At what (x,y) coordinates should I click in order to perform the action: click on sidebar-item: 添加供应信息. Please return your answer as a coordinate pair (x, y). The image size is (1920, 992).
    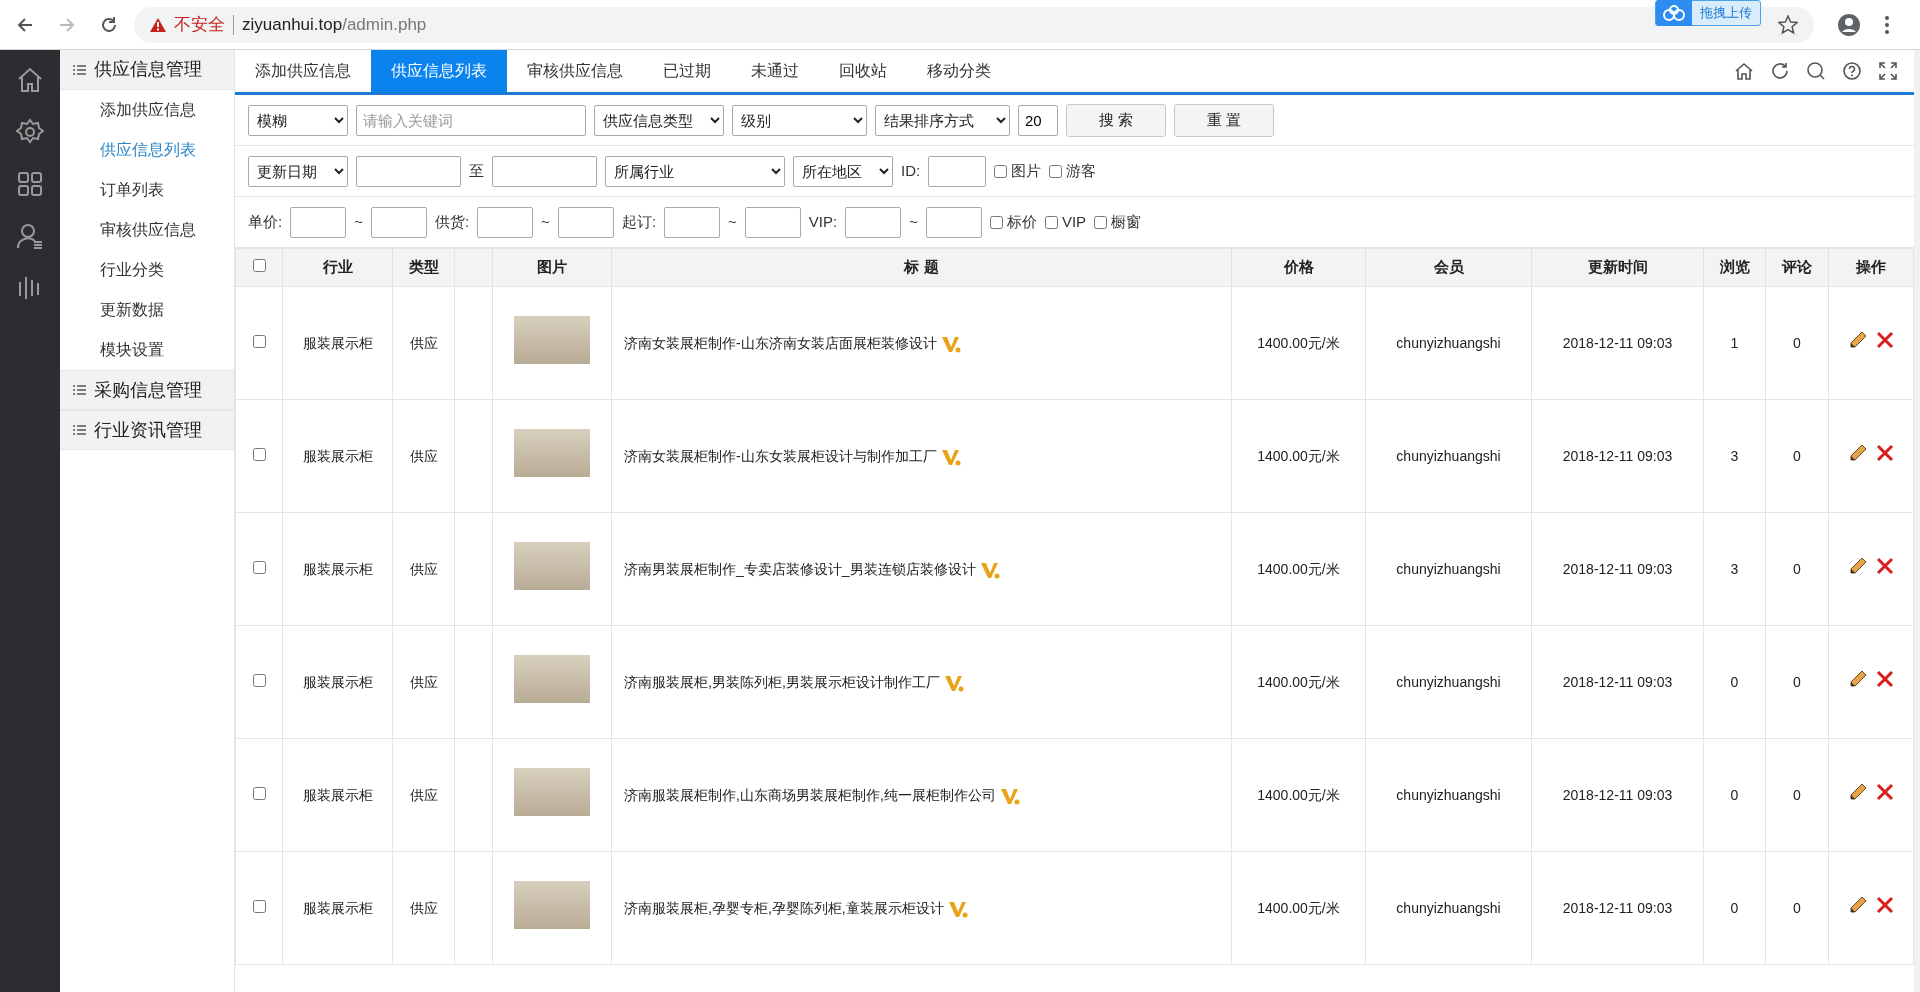
    Looking at the image, I should click on (147, 110).